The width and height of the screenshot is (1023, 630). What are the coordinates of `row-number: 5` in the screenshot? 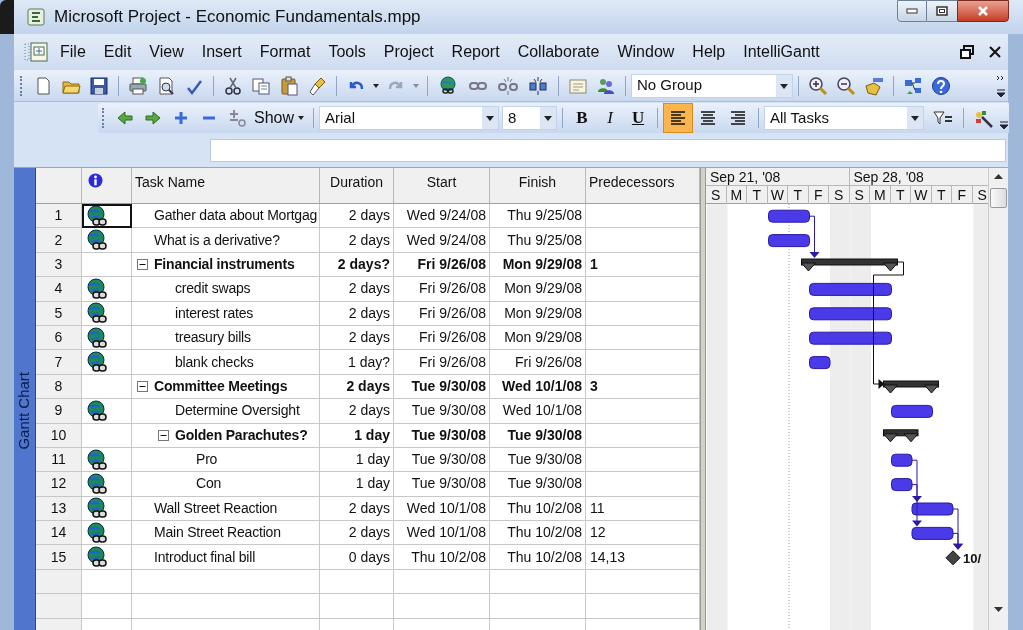 It's located at (59, 313).